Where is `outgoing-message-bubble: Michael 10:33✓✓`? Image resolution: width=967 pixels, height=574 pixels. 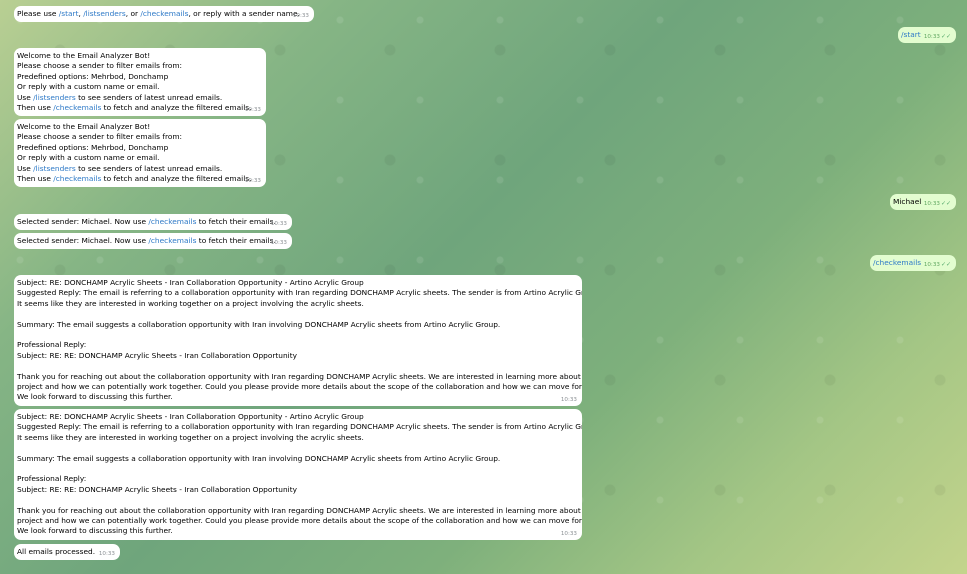
outgoing-message-bubble: Michael 10:33✓✓ is located at coordinates (923, 202).